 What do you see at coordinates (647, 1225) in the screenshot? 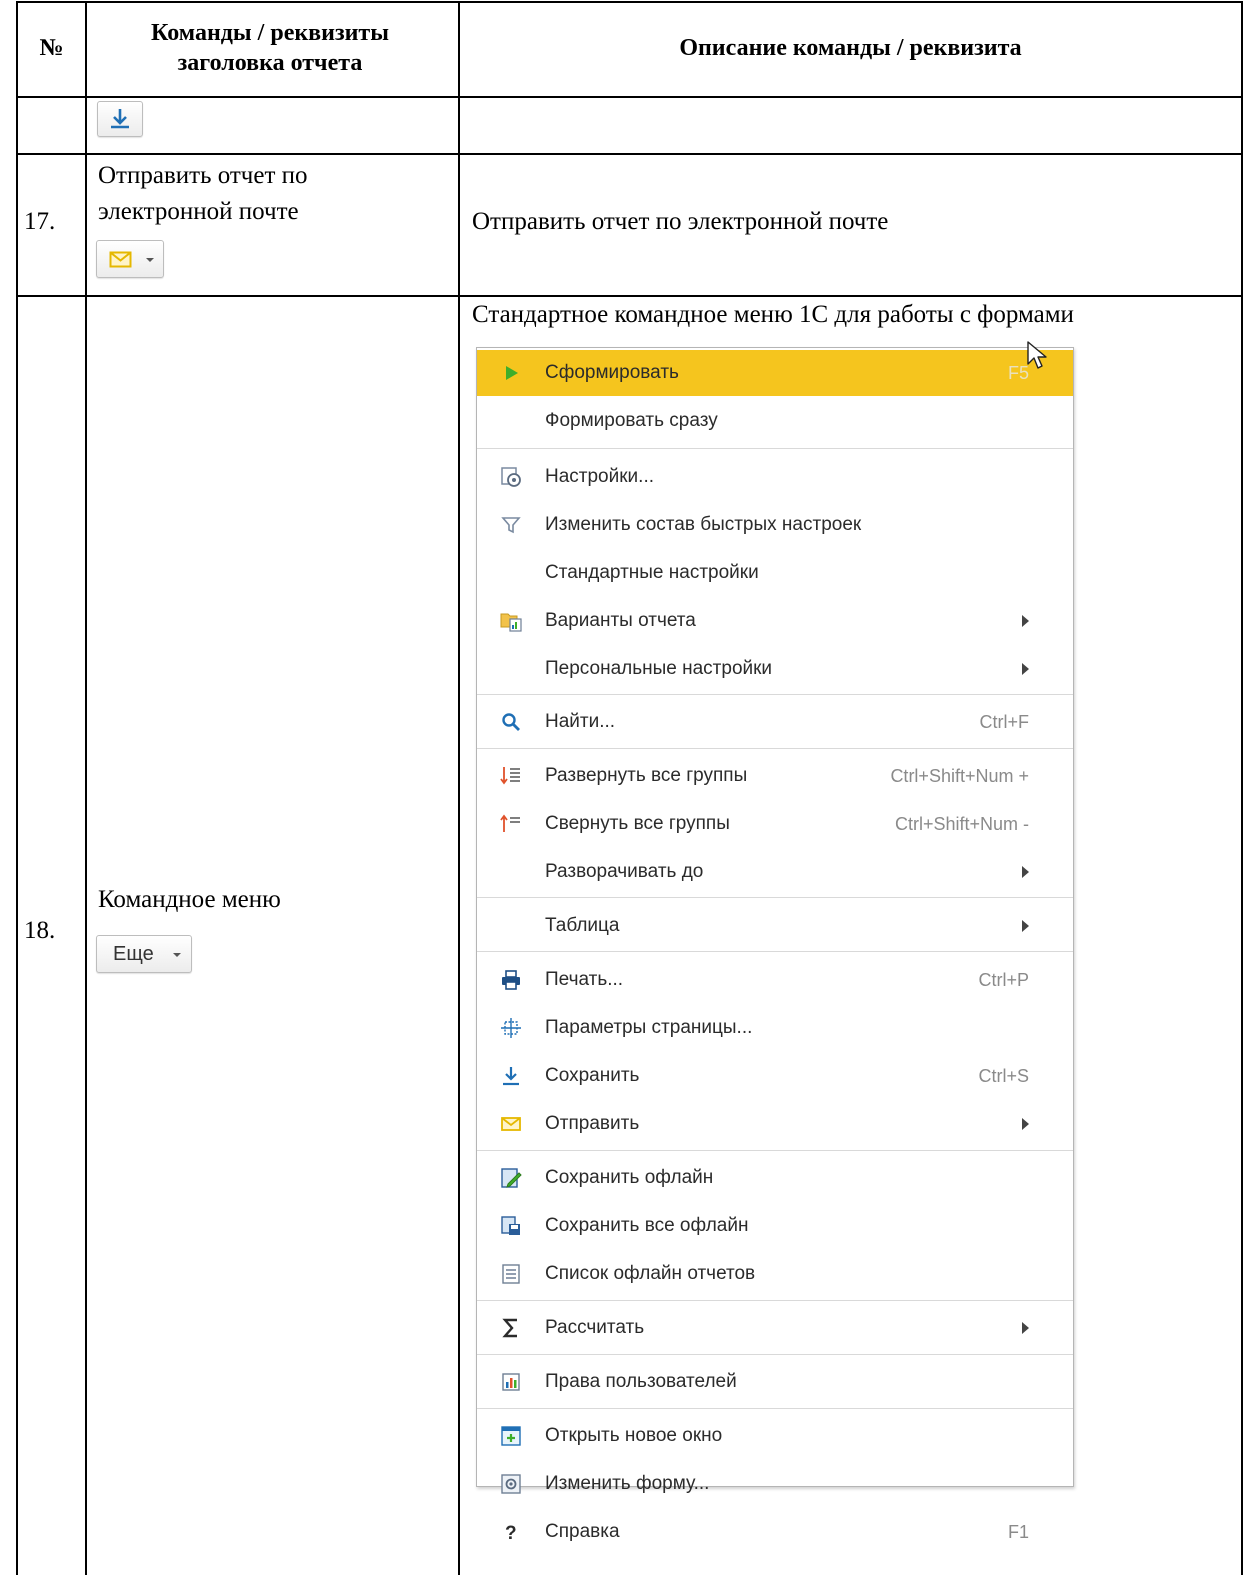
I see `menu-item-label: Сохранить все офлайн` at bounding box center [647, 1225].